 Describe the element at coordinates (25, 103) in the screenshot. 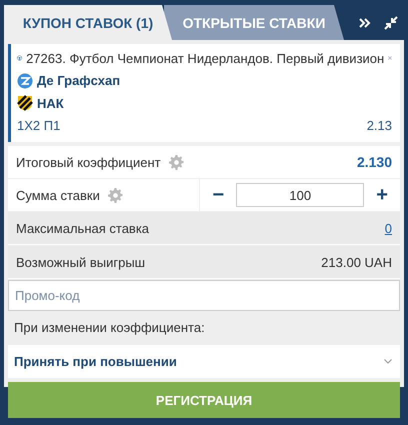

I see `shield-icon` at that location.